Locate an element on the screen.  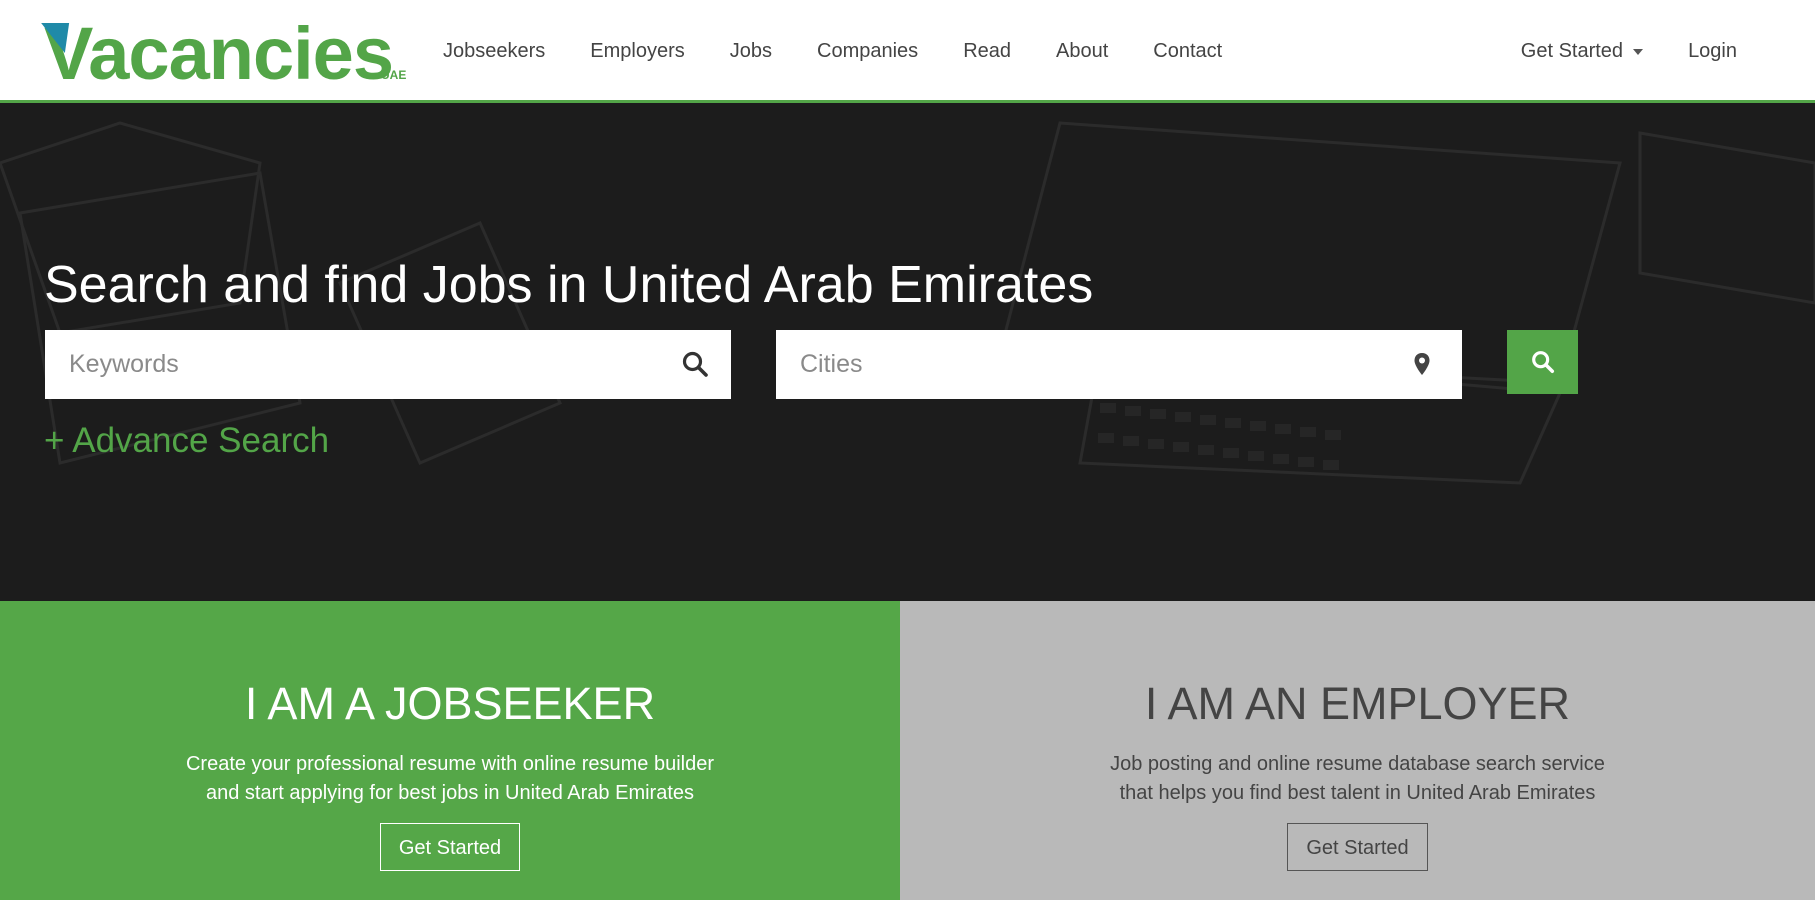
logo-subtitle: UAE is located at coordinates (394, 75).